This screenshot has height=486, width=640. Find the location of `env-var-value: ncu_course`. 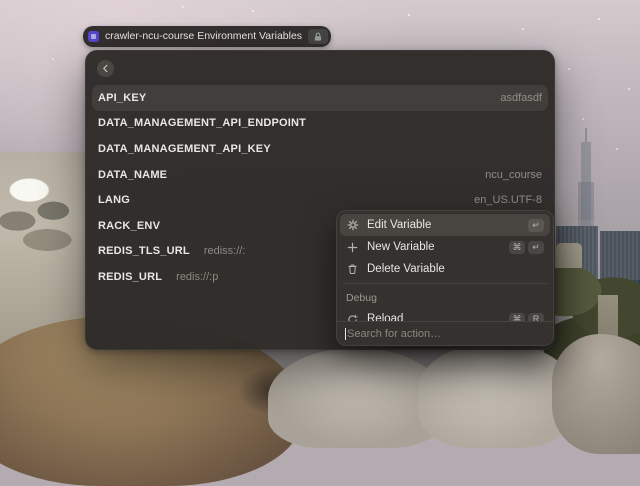

env-var-value: ncu_course is located at coordinates (513, 174).